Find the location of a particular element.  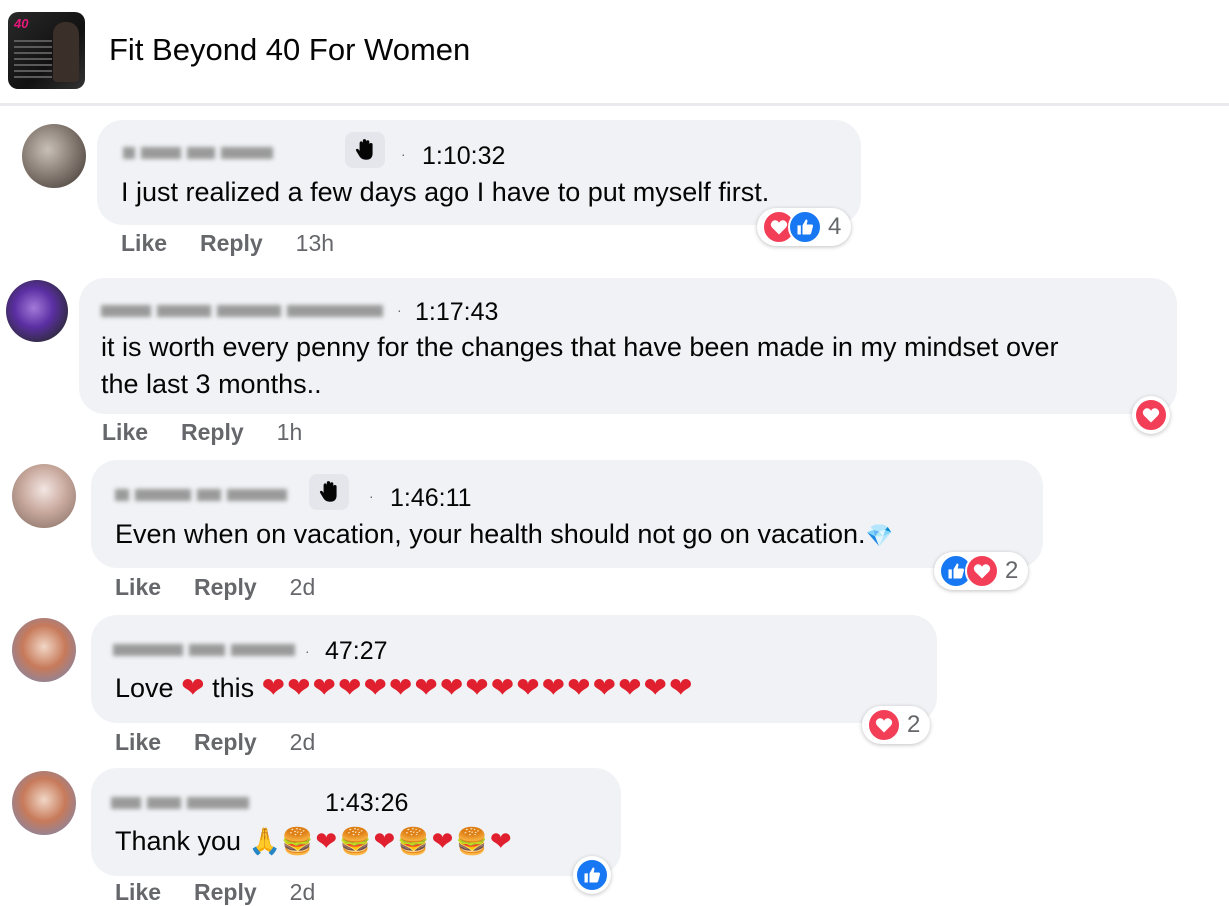

comment-bubble: 1:43:26 Thank you 🙏🍔❤🍔❤🍔❤🍔❤ is located at coordinates (356, 822).